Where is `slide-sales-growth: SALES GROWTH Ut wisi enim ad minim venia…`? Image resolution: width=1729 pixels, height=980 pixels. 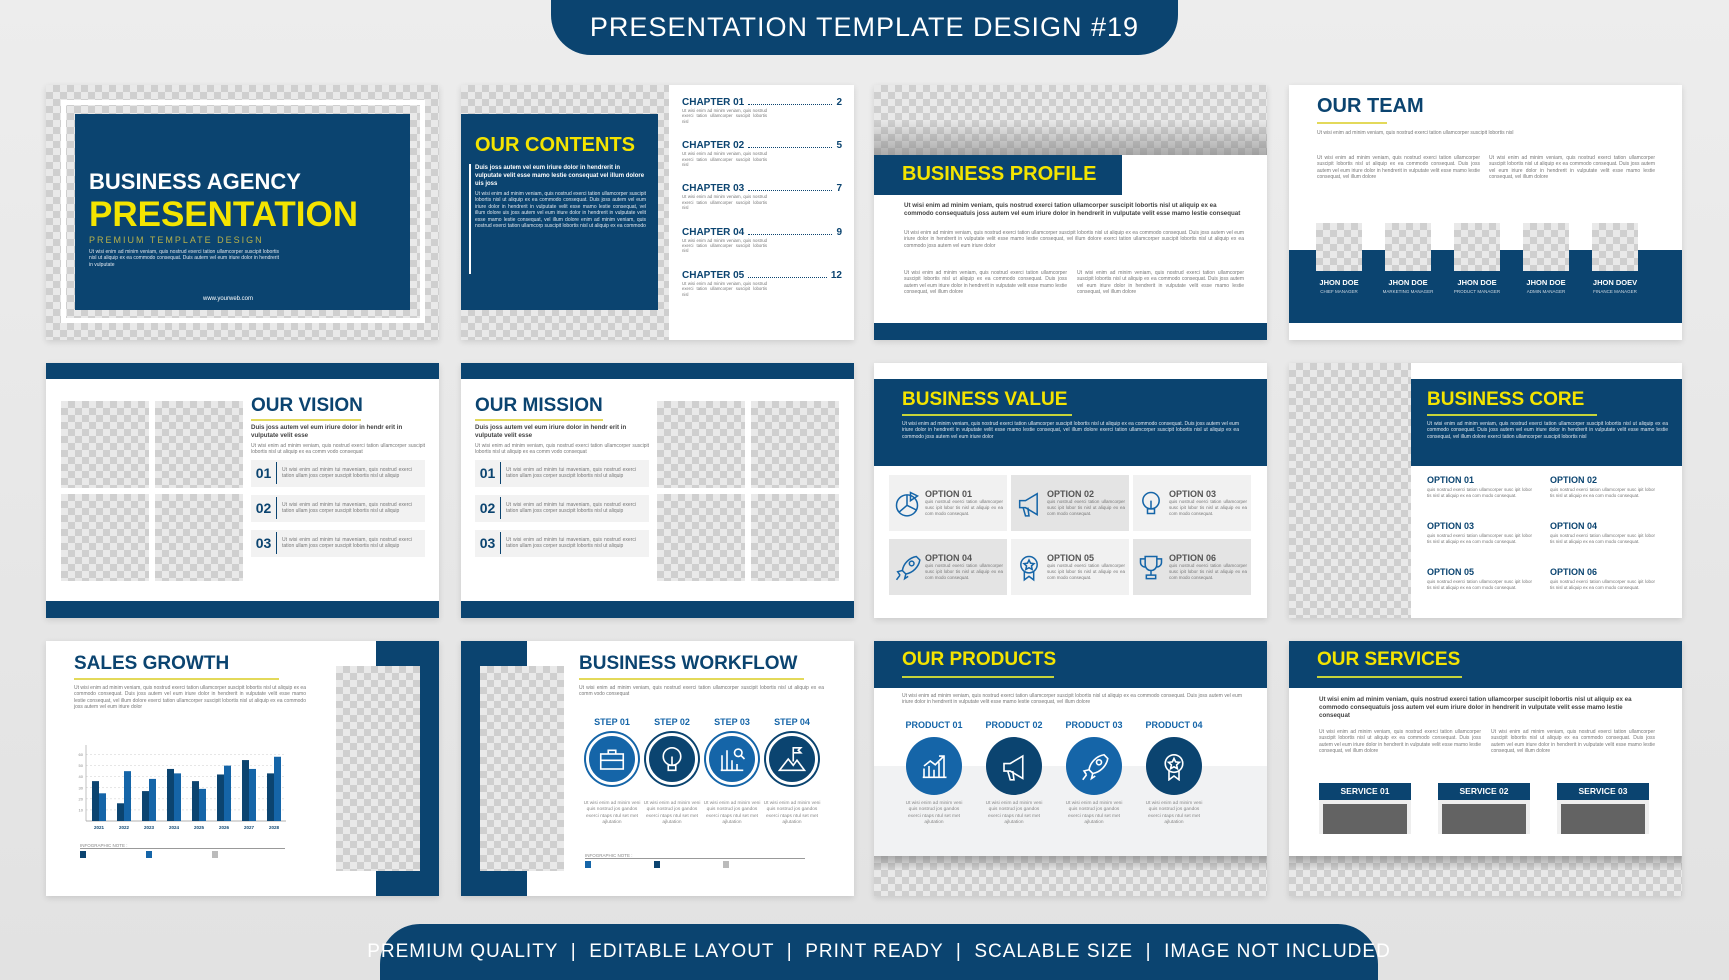 slide-sales-growth: SALES GROWTH Ut wisi enim ad minim venia… is located at coordinates (242, 768).